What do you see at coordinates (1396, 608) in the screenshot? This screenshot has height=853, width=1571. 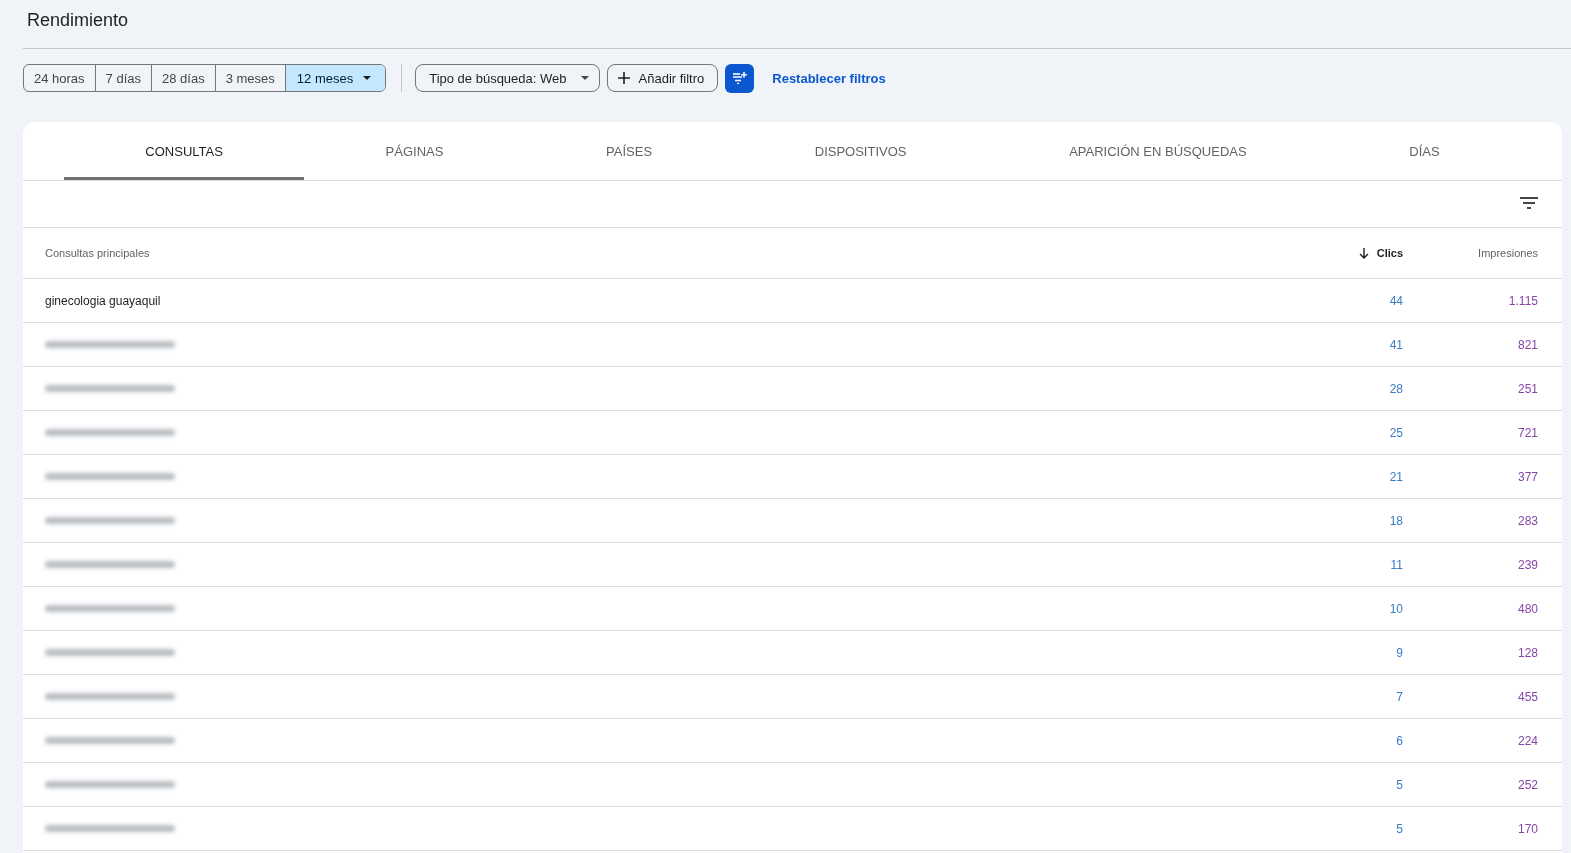 I see `clicks-value: 10` at bounding box center [1396, 608].